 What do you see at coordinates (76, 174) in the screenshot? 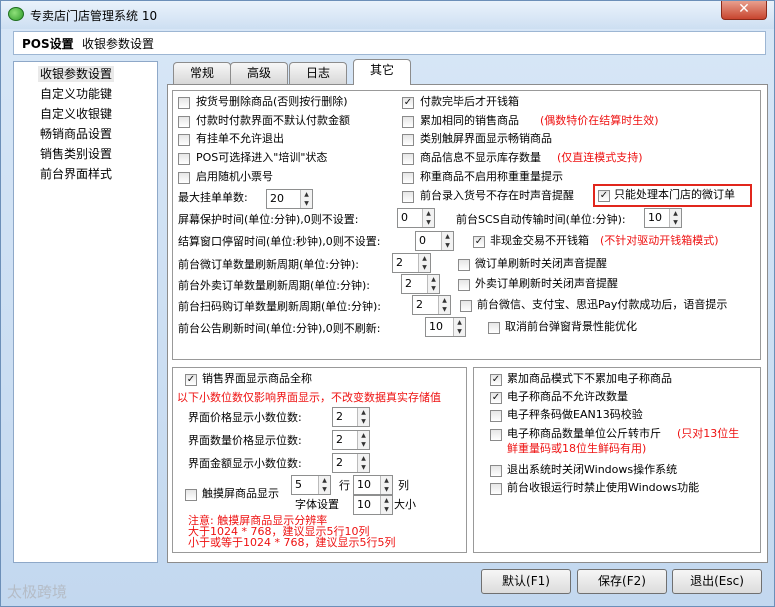
I see `sidebar-item-ui-style: 前台界面样式` at bounding box center [76, 174].